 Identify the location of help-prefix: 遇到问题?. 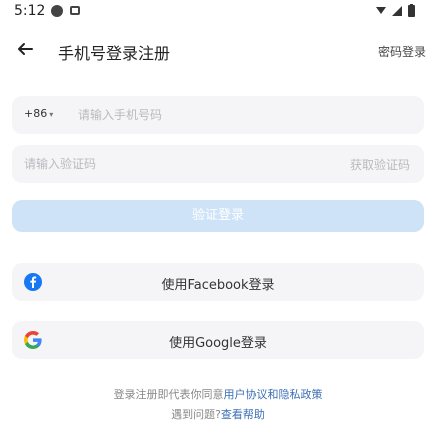
(196, 414).